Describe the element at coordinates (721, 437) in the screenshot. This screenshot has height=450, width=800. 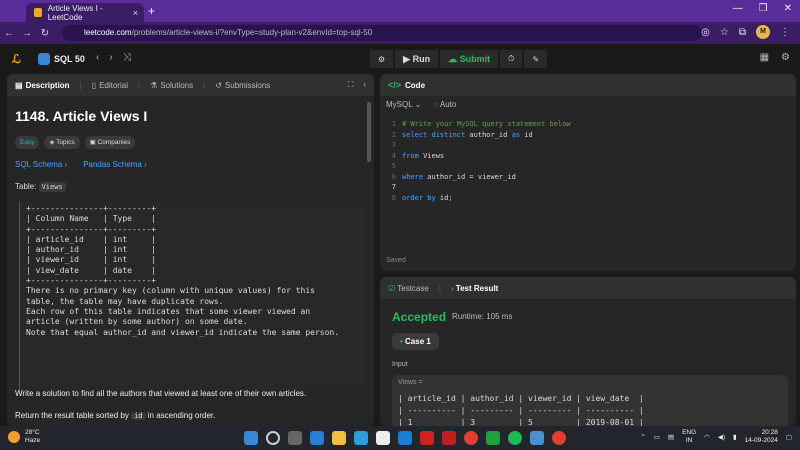
I see `volume-icon: ◀)` at that location.